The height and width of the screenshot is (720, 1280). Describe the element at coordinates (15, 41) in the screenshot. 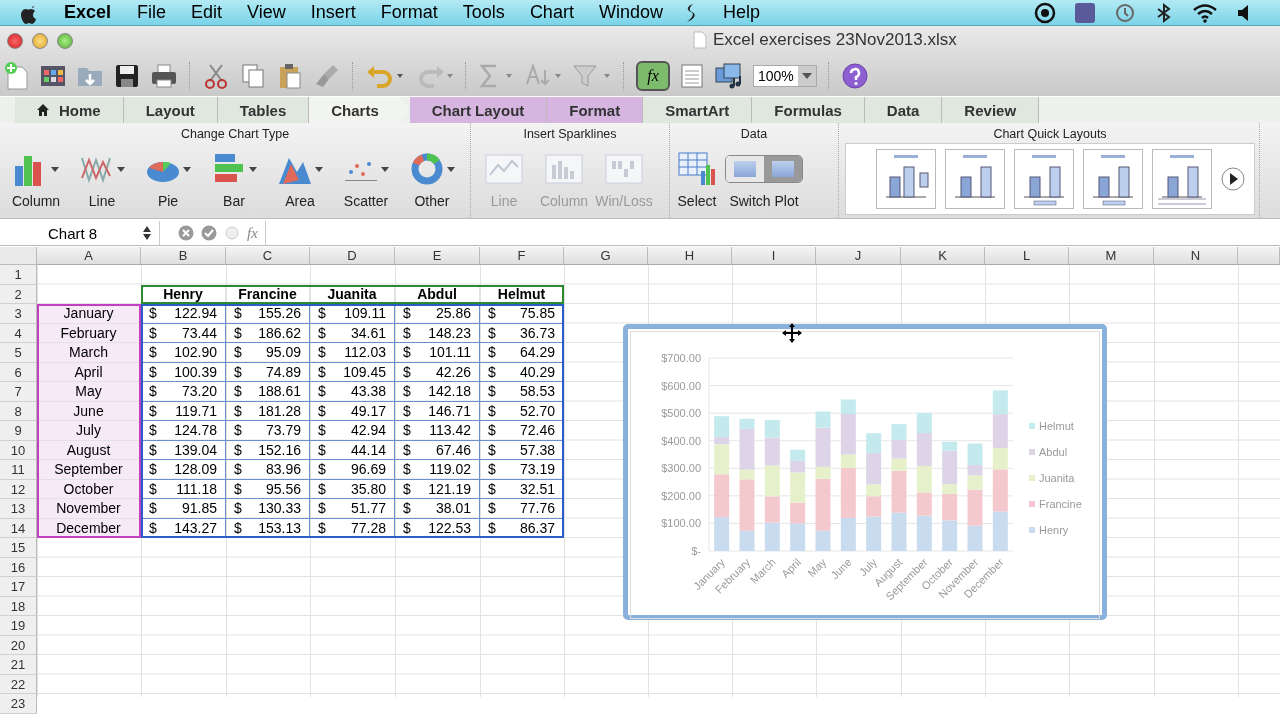

I see `close-button` at that location.